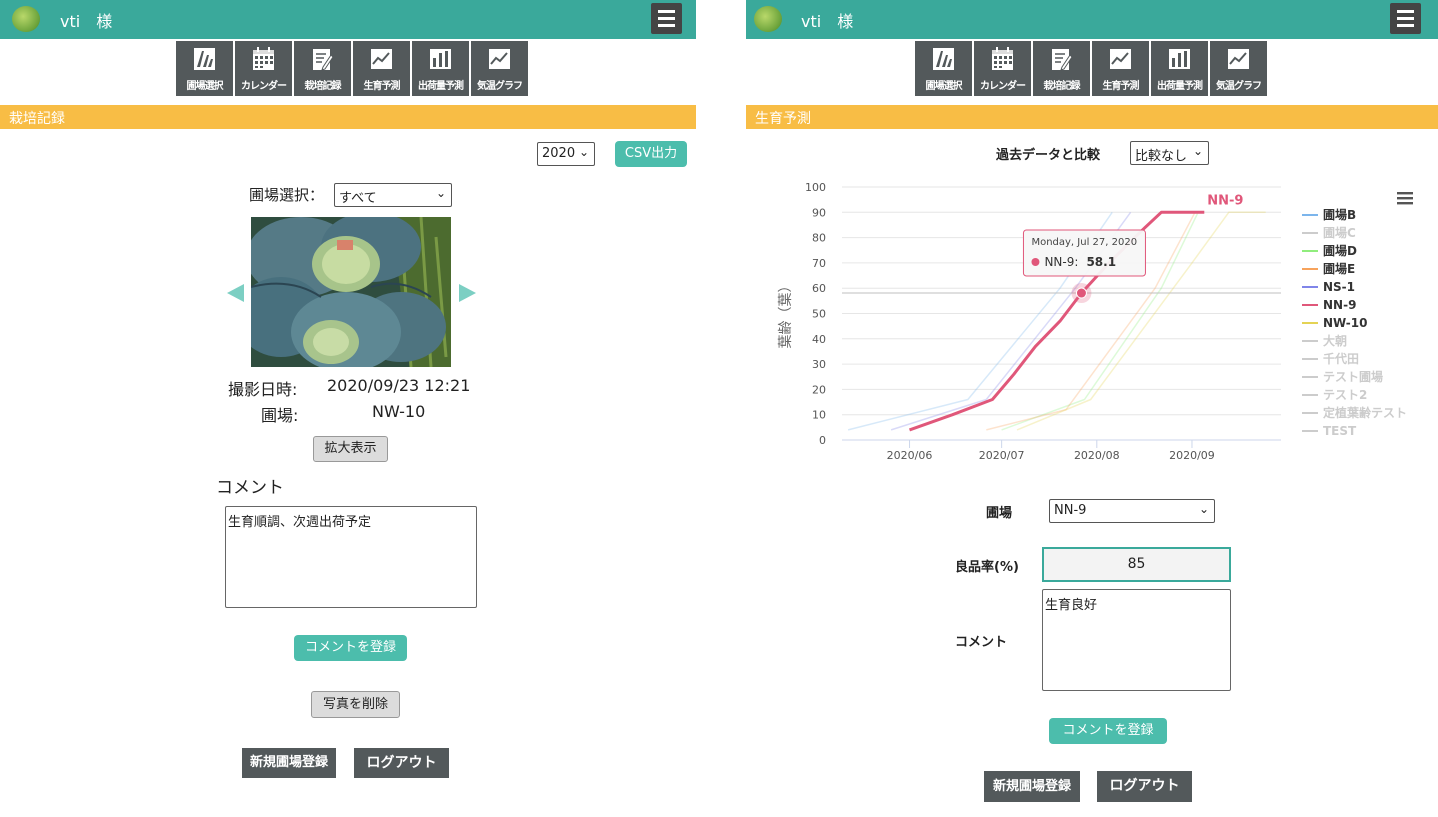  I want to click on quality-input: 85, so click(1136, 564).